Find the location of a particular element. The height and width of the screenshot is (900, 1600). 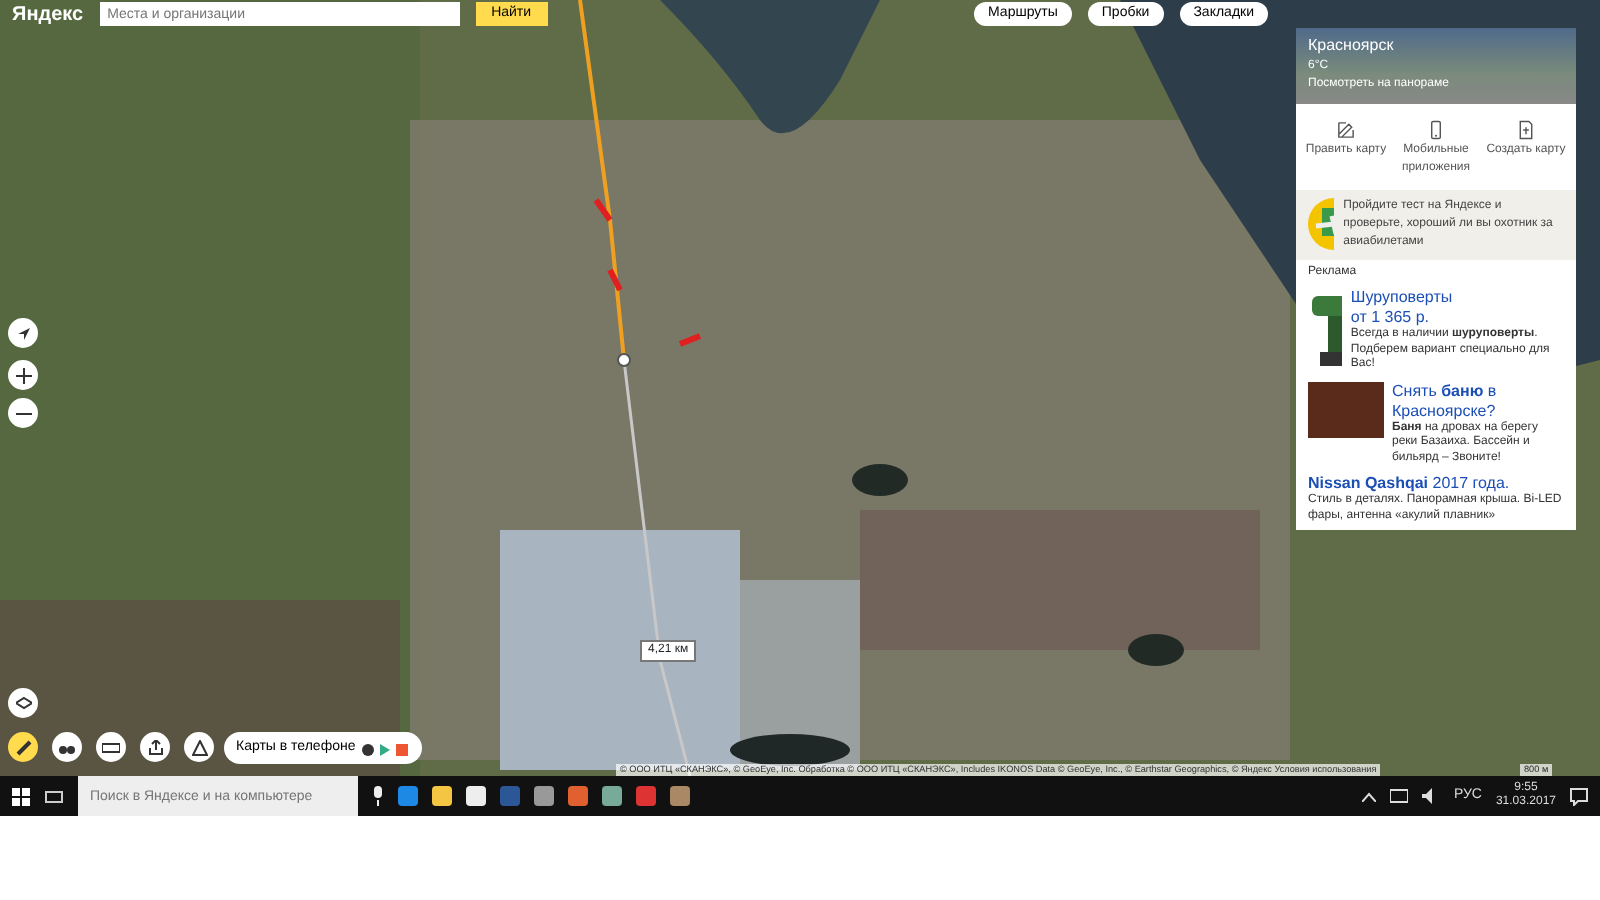

airplane-badge-icon is located at coordinates (1321, 224).